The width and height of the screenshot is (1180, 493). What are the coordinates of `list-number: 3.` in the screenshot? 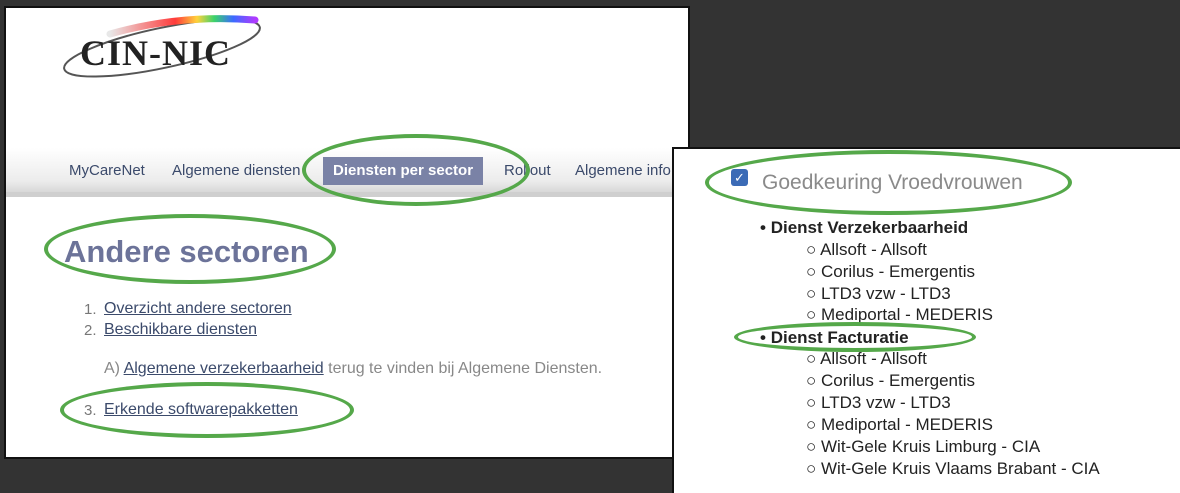 It's located at (90, 410).